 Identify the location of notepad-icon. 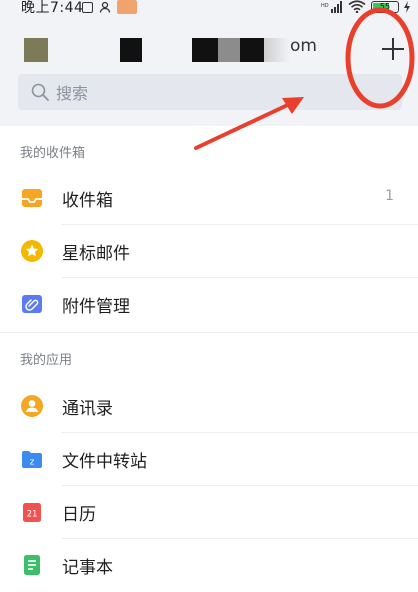
(32, 565).